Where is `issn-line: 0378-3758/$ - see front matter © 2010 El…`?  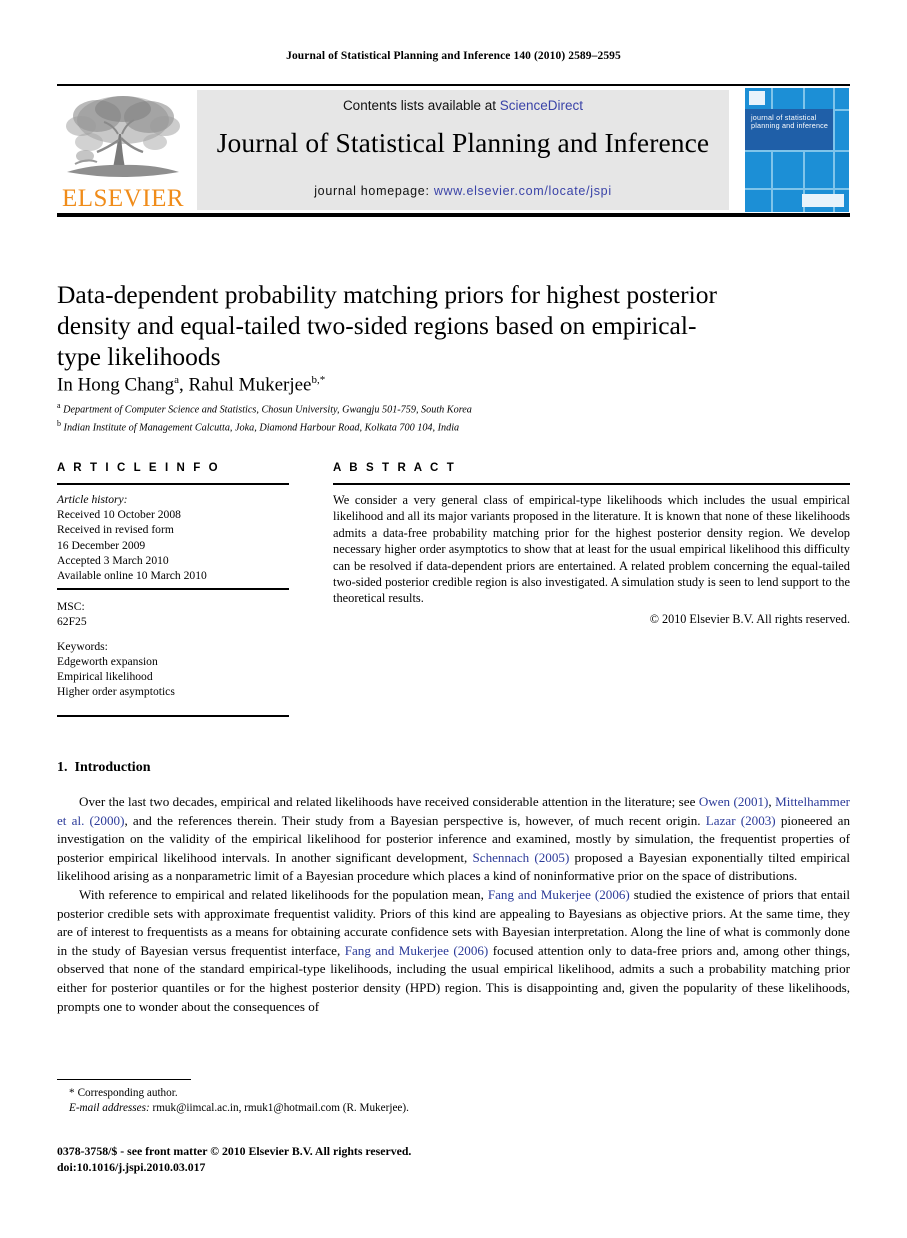
issn-line: 0378-3758/$ - see front matter © 2010 El… is located at coordinates (234, 1151).